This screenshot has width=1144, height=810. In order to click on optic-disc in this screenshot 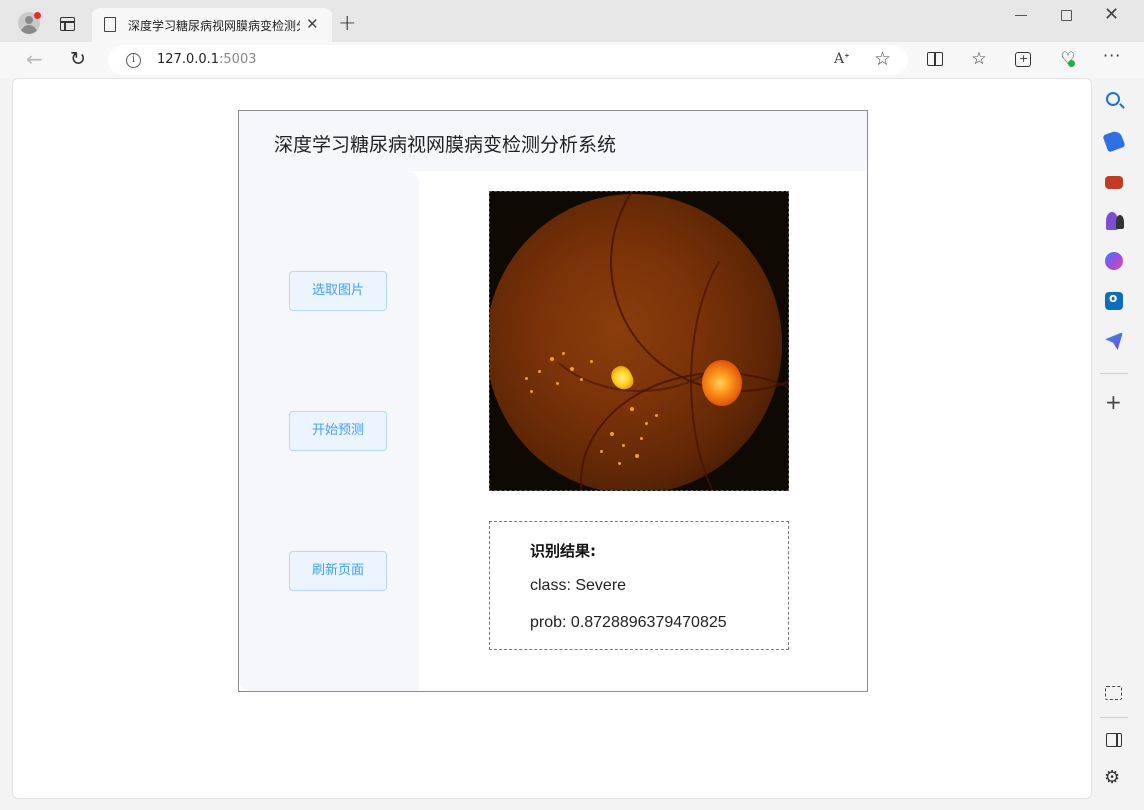, I will do `click(722, 383)`.